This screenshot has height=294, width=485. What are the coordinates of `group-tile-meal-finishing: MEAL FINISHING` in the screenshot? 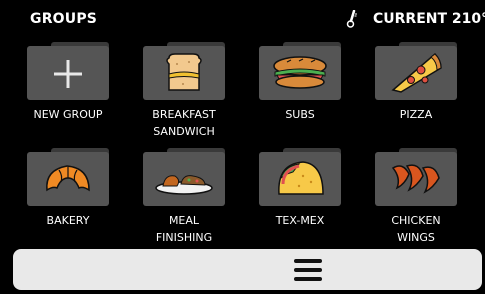 It's located at (187, 198).